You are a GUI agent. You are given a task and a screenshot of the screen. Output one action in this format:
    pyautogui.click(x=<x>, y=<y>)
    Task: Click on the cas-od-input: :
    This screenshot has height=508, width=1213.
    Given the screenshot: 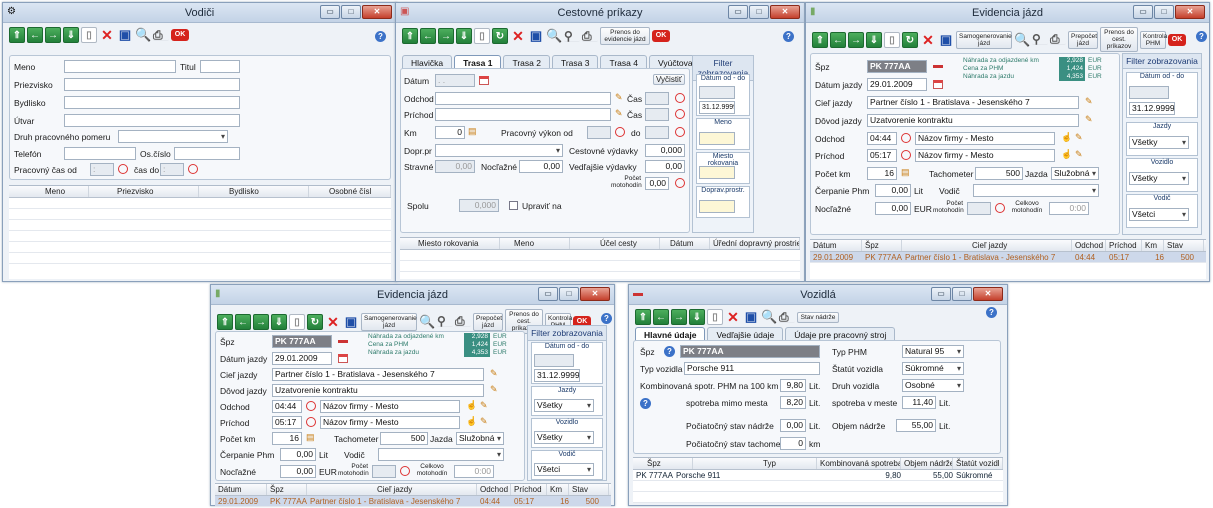 What is the action you would take?
    pyautogui.click(x=102, y=169)
    